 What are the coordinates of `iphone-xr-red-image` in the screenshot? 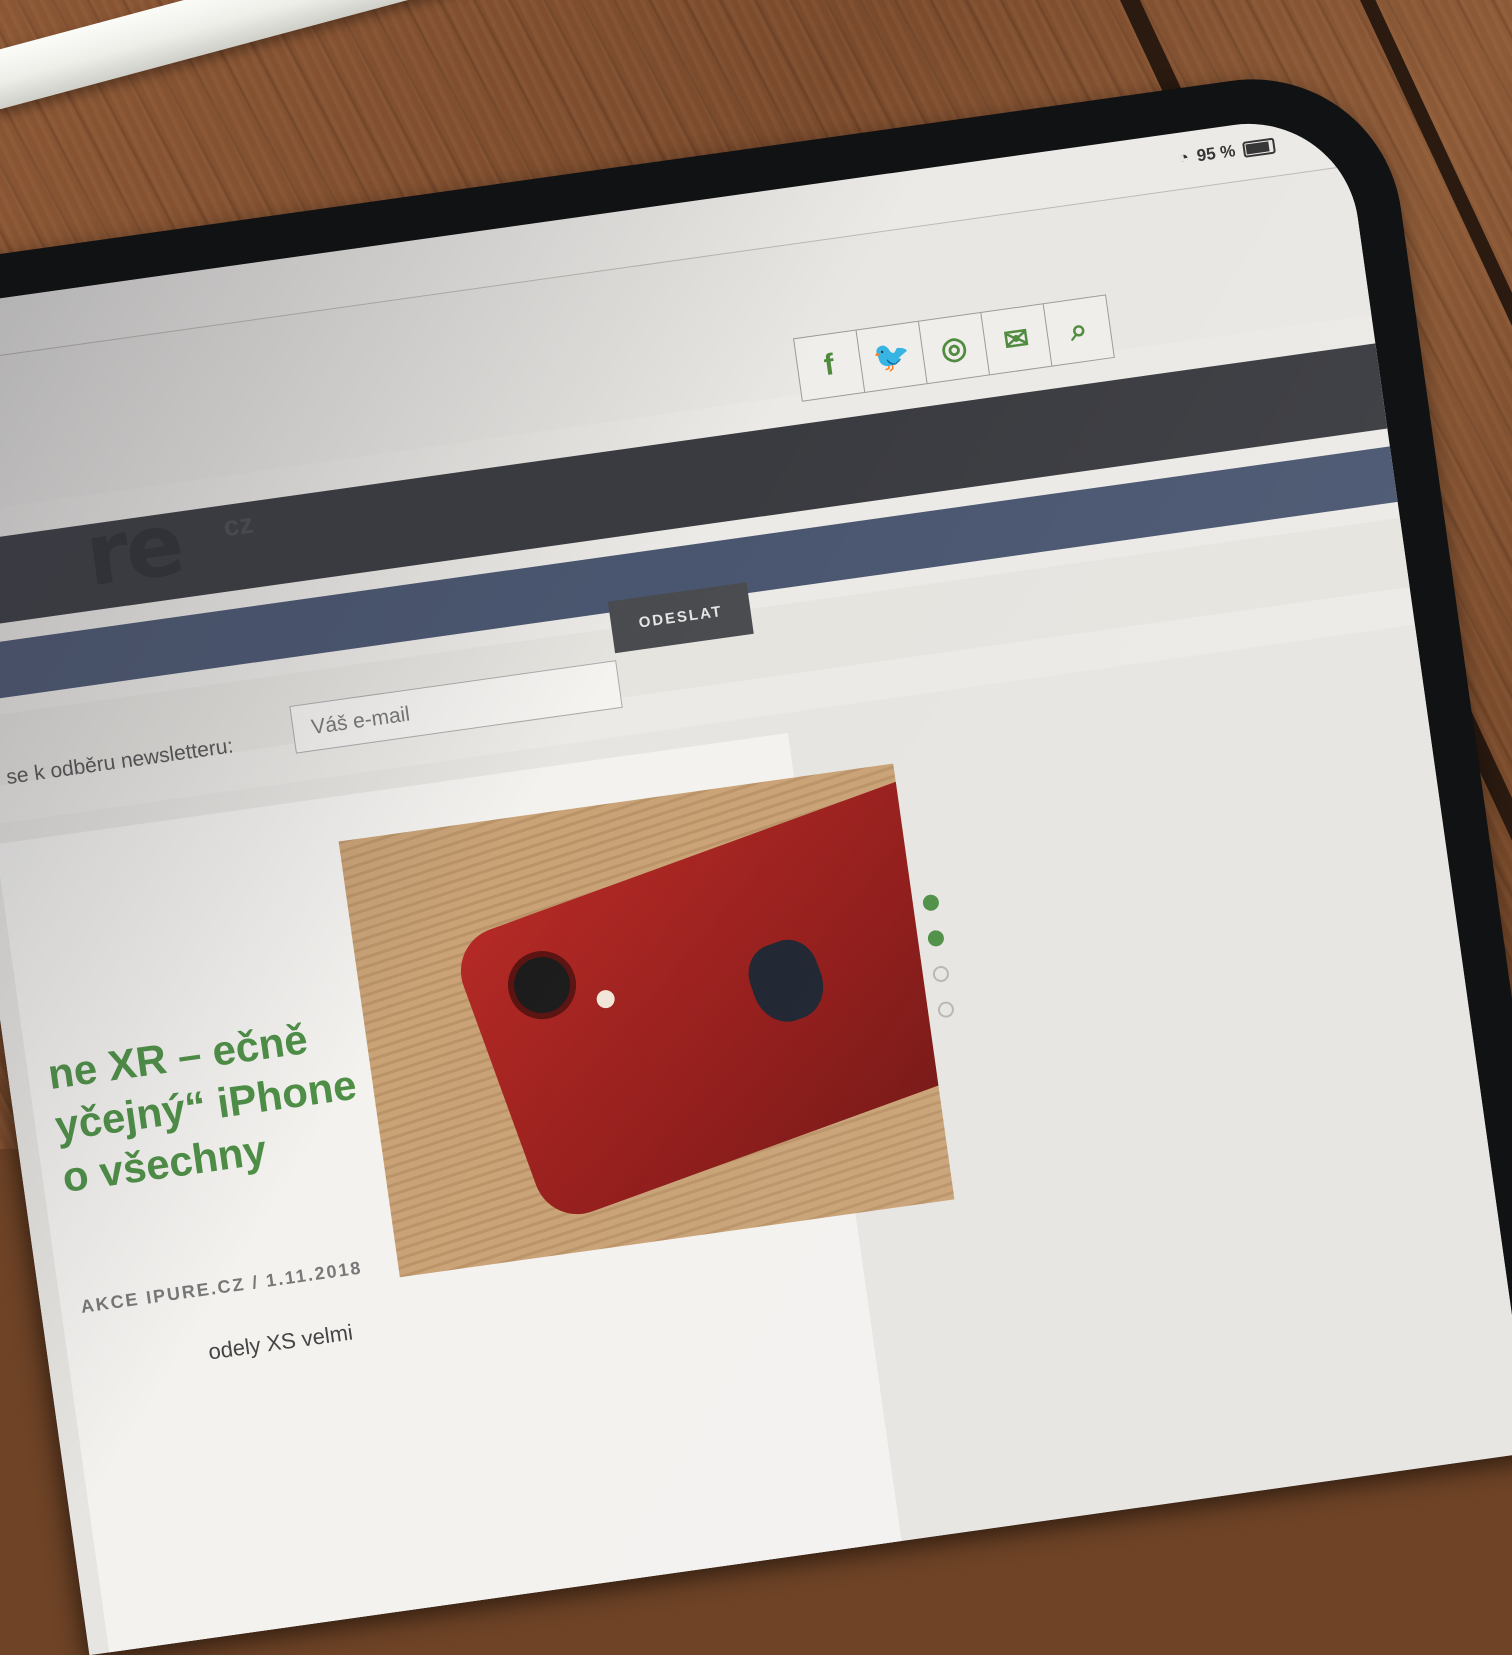 It's located at (701, 996).